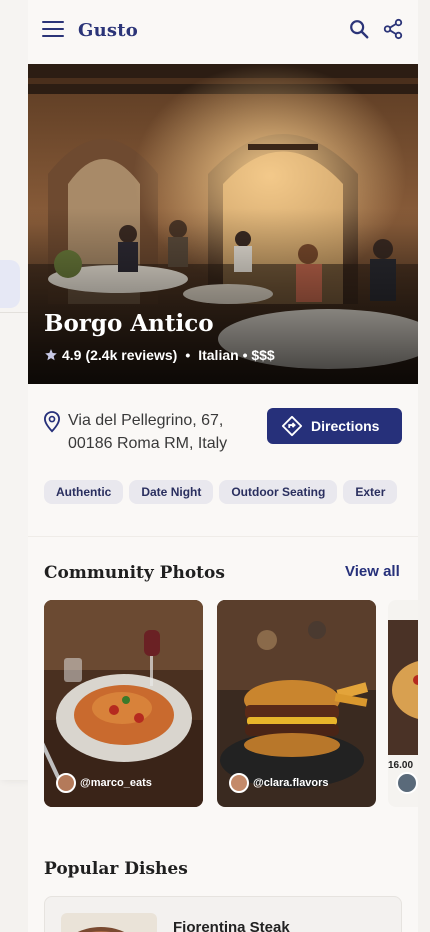 The width and height of the screenshot is (430, 932). Describe the element at coordinates (131, 355) in the screenshot. I see `review-count: (2.4k reviews)` at that location.